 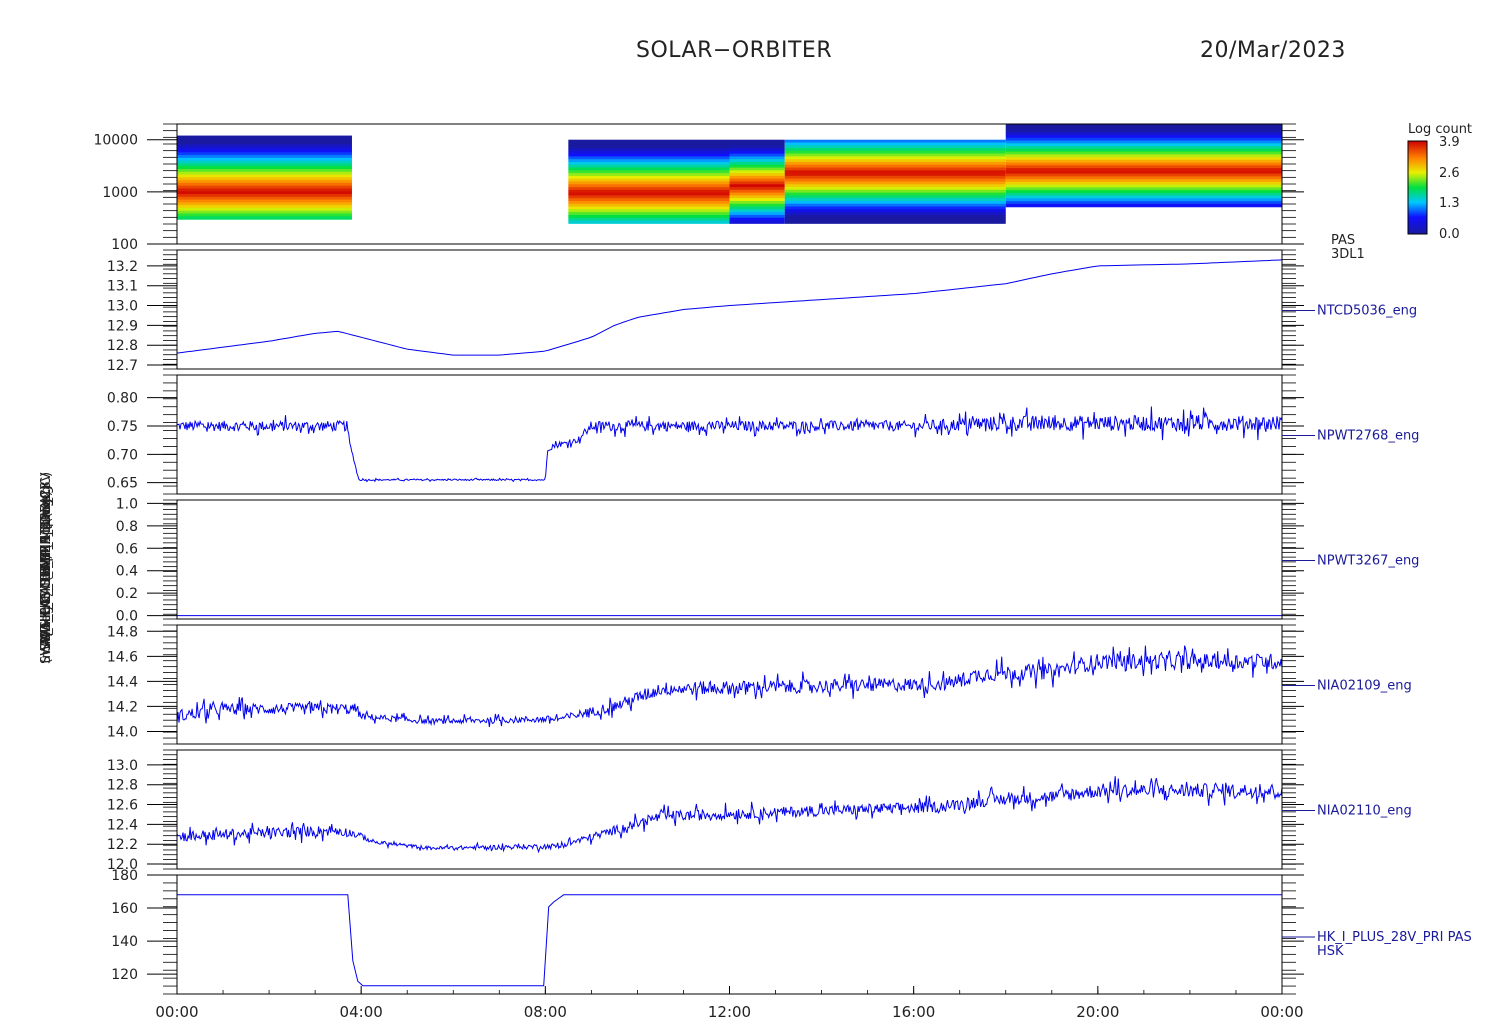 What do you see at coordinates (729, 174) in the screenshot?
I see `spectrogram` at bounding box center [729, 174].